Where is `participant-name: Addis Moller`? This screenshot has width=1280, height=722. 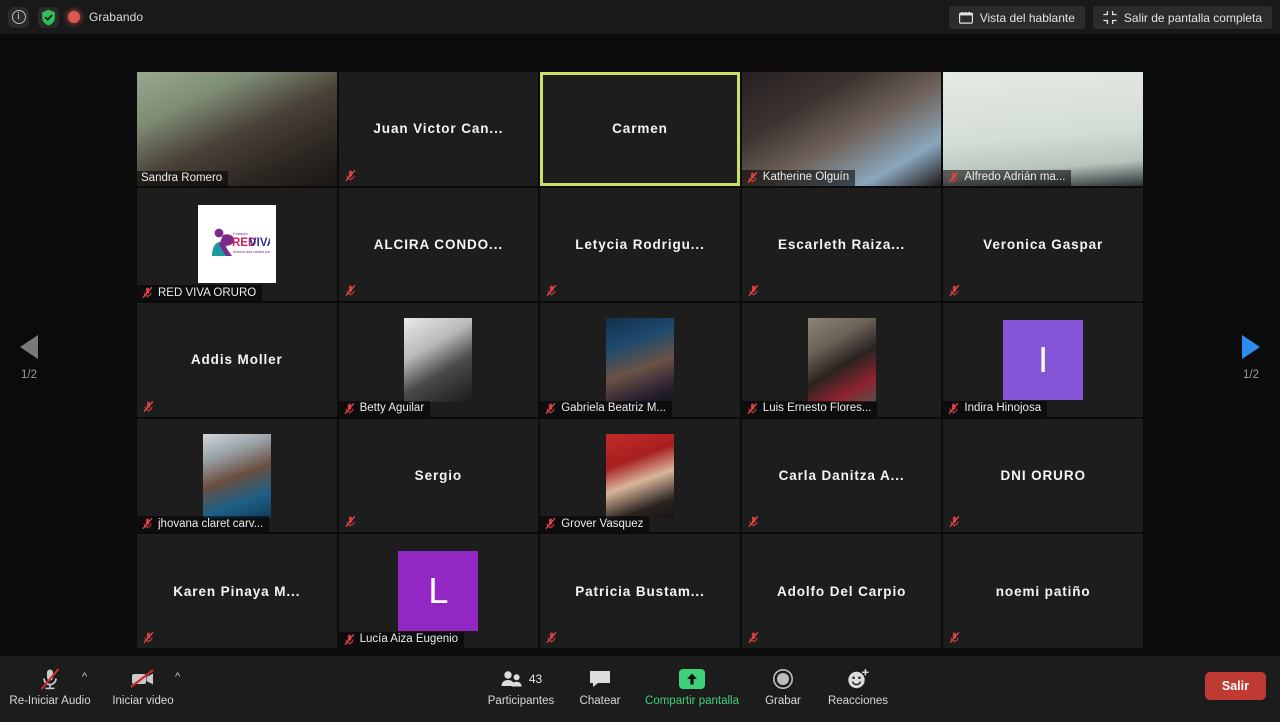 participant-name: Addis Moller is located at coordinates (236, 360).